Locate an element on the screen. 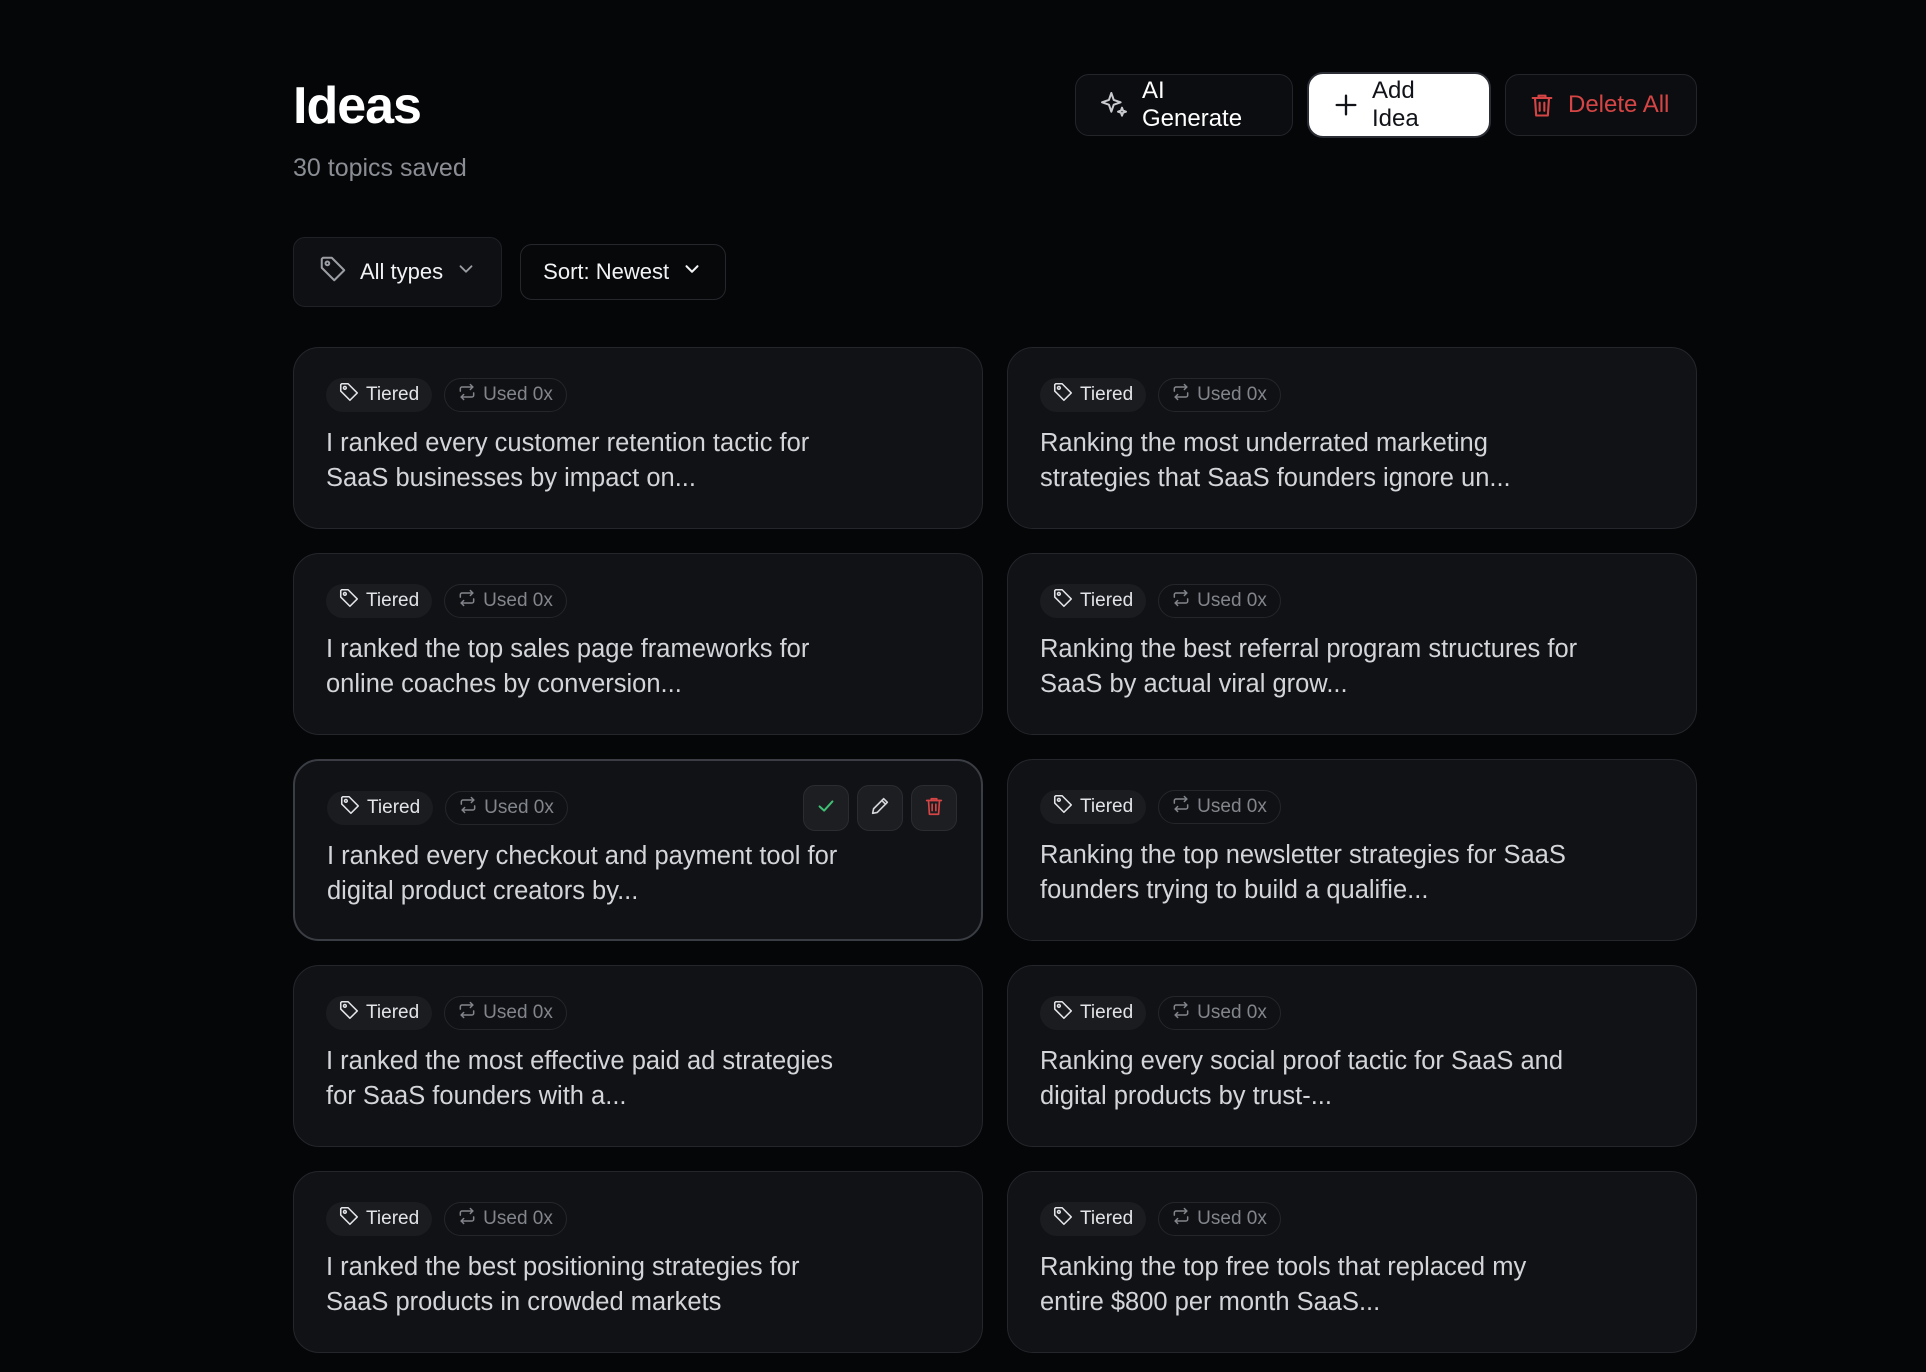  edit-button is located at coordinates (880, 808).